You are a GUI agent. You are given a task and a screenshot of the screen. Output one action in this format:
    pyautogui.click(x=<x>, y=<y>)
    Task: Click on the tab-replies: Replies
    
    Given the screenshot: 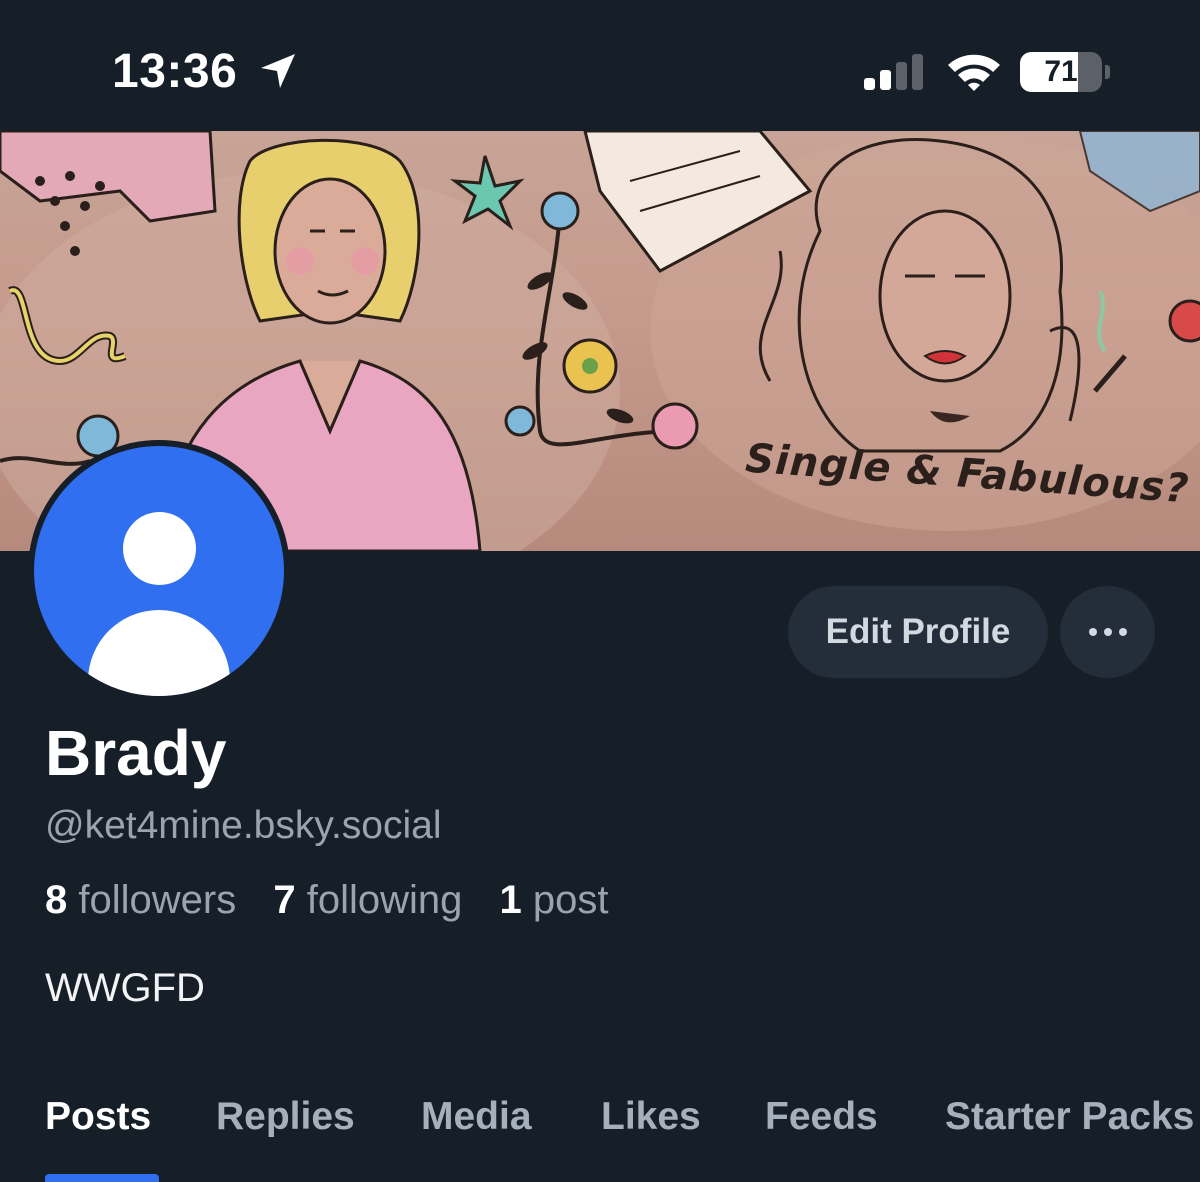 What is the action you would take?
    pyautogui.click(x=285, y=1117)
    